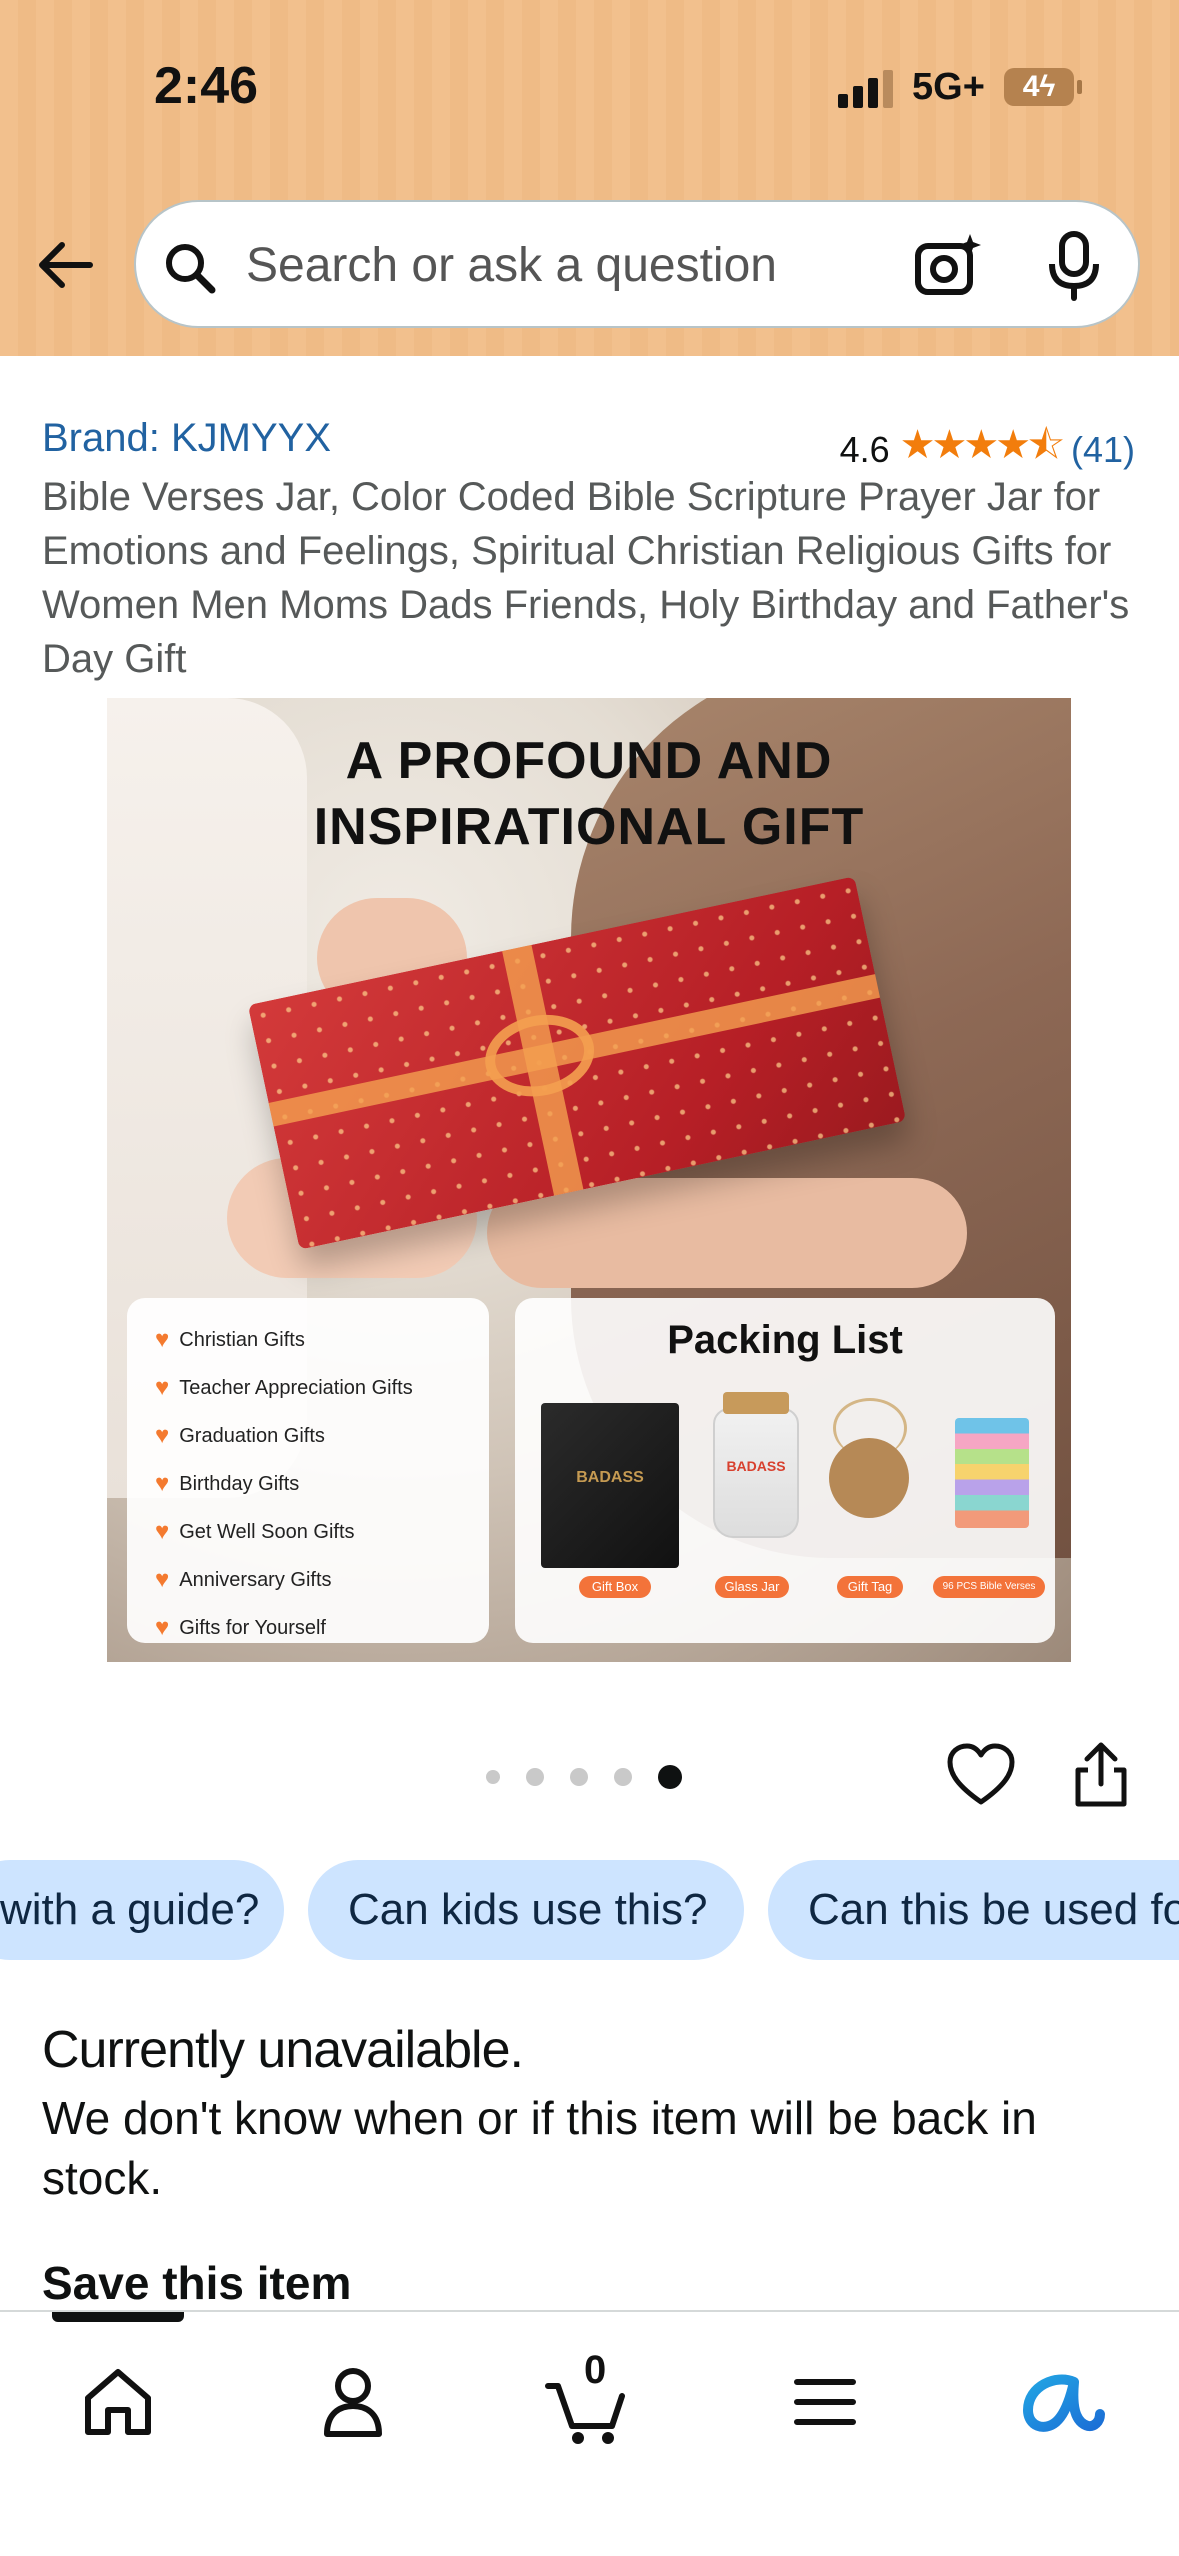 This screenshot has width=1179, height=2556. I want to click on question-chip: Can kids use this?, so click(526, 1910).